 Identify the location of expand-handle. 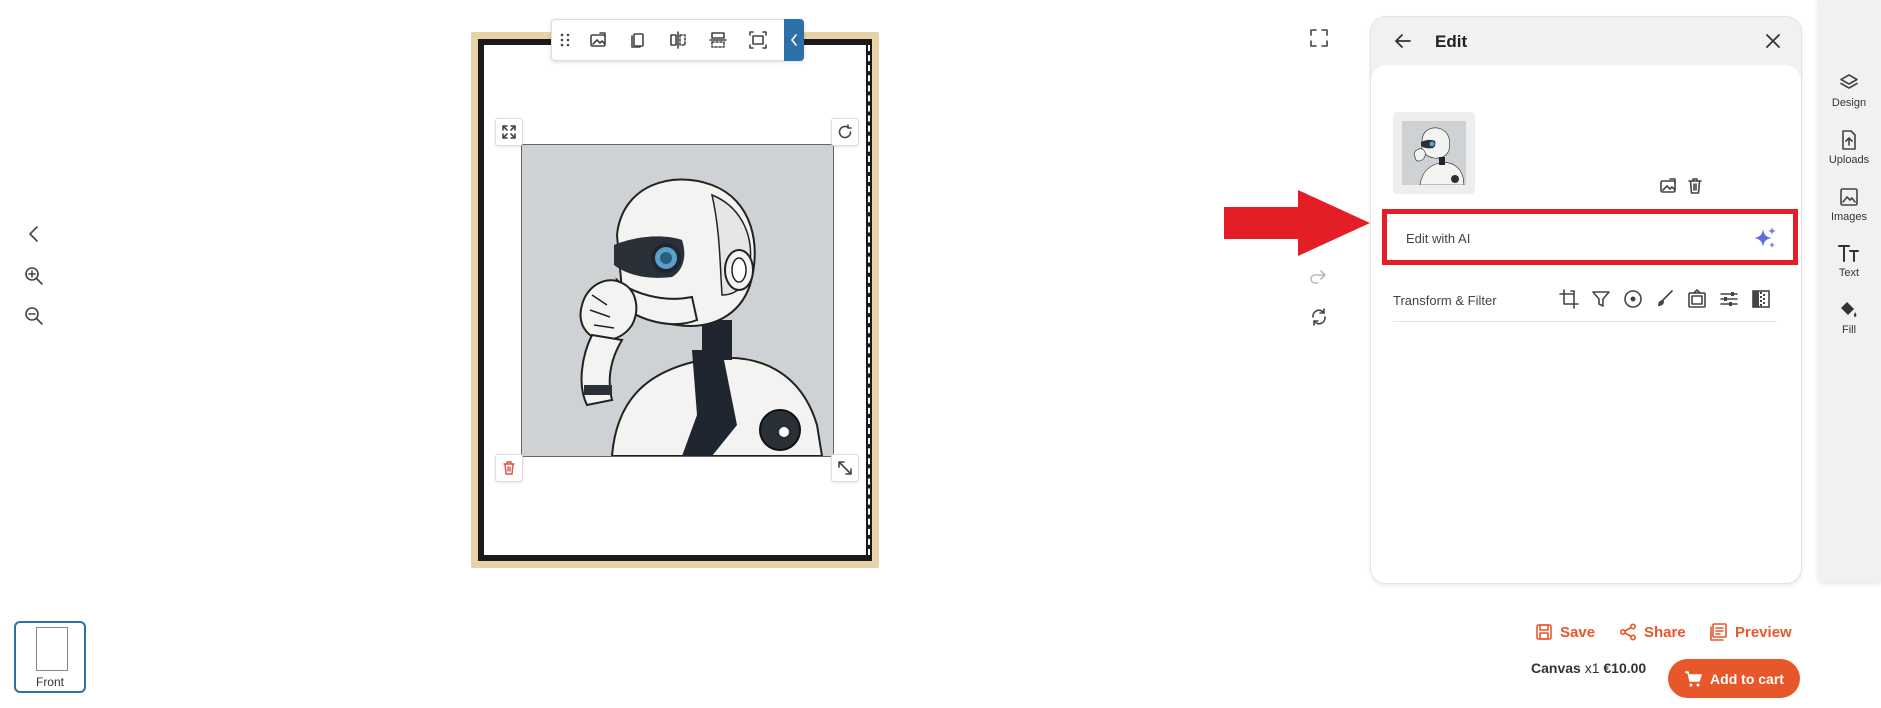
(509, 132).